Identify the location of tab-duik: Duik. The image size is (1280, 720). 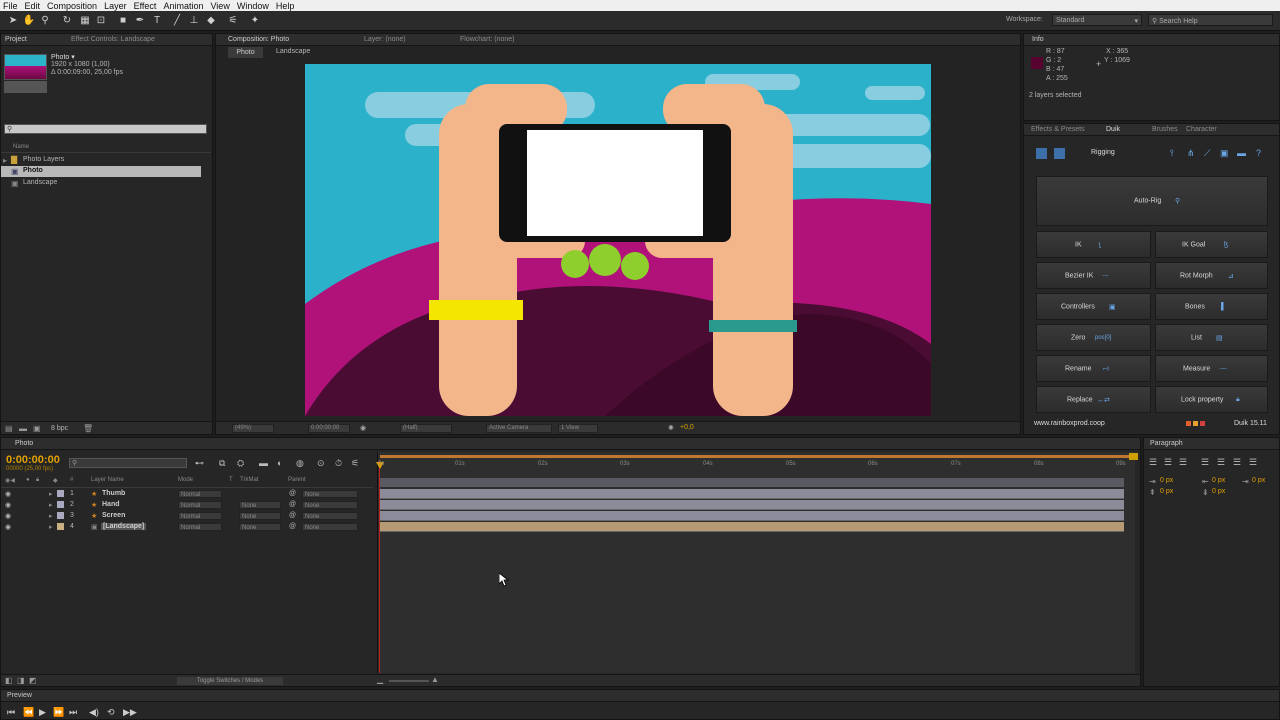
(1113, 129).